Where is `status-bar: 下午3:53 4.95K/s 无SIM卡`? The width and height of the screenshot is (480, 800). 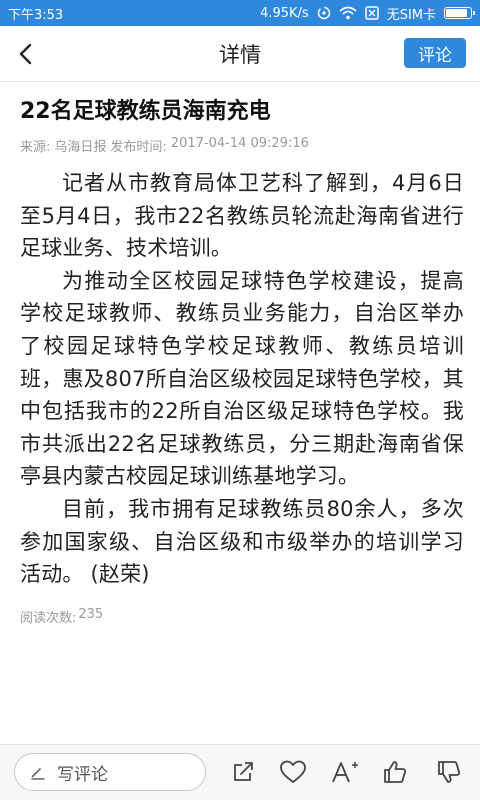 status-bar: 下午3:53 4.95K/s 无SIM卡 is located at coordinates (240, 13).